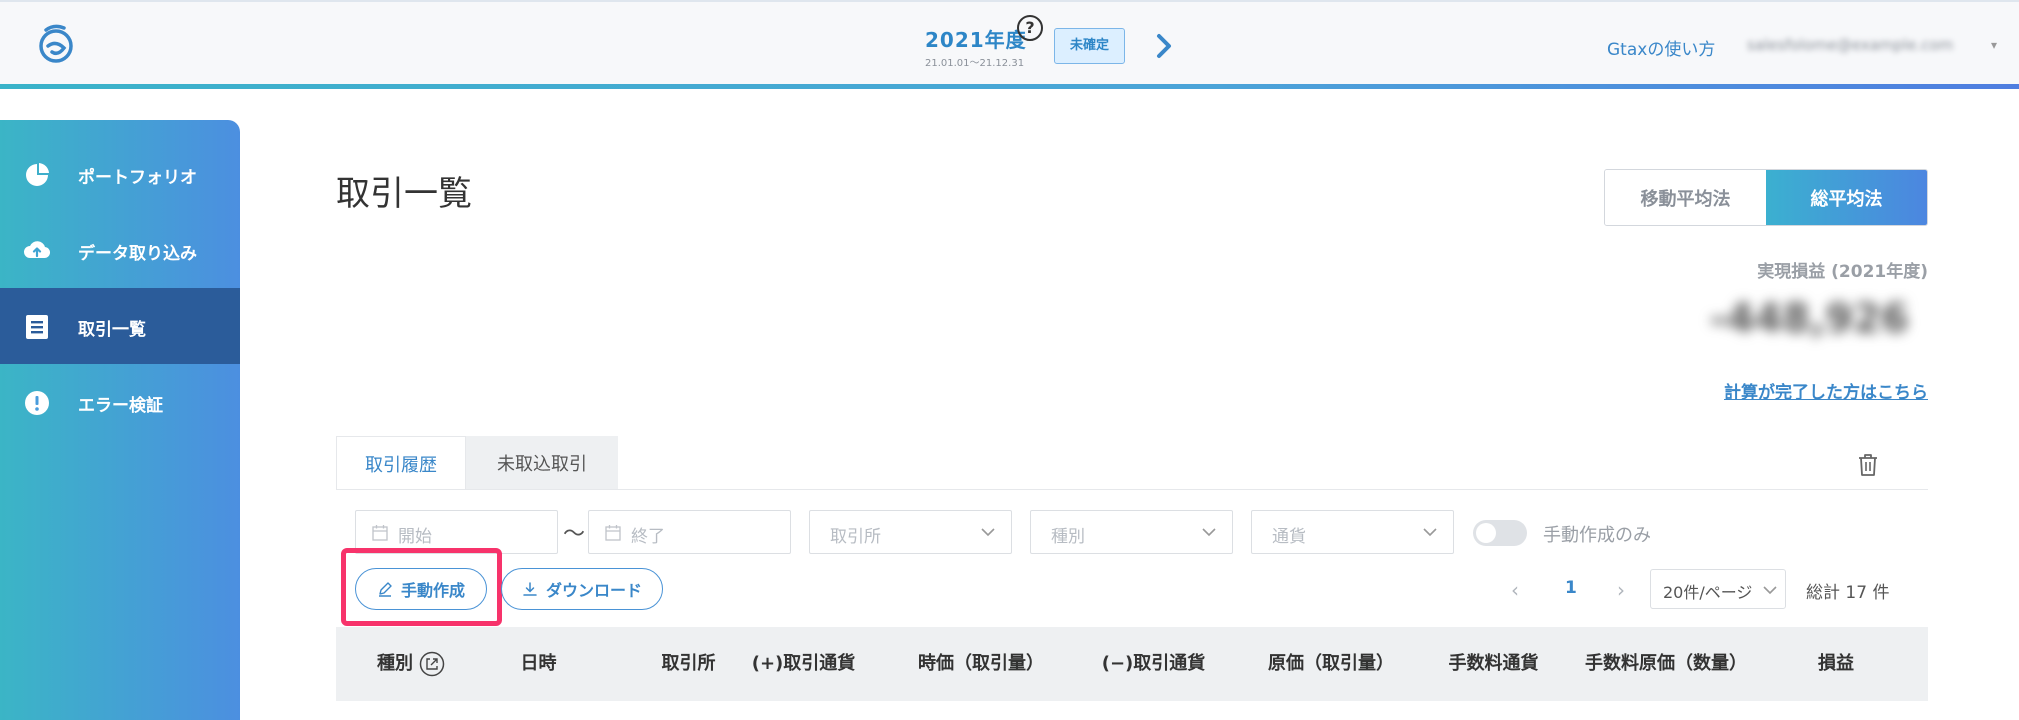 This screenshot has height=720, width=2019. What do you see at coordinates (1666, 664) in the screenshot?
I see `column-header-fee-cost: 手数料原価（数量）` at bounding box center [1666, 664].